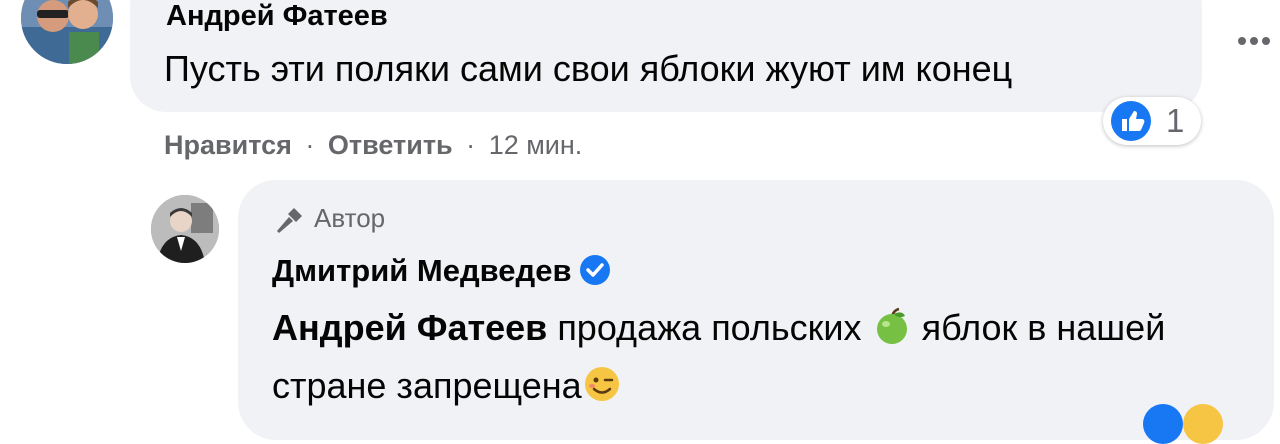  I want to click on more-options-button, so click(1254, 41).